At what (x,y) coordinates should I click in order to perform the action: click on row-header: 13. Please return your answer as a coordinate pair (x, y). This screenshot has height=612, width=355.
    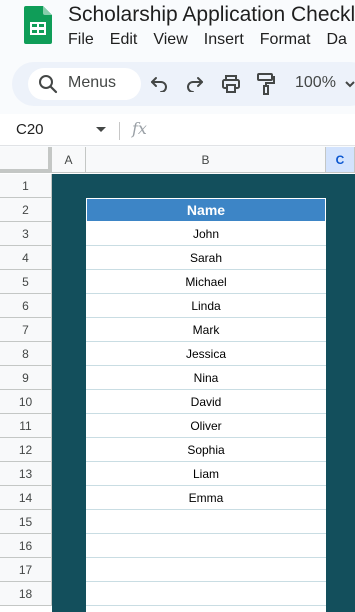
    Looking at the image, I should click on (26, 474).